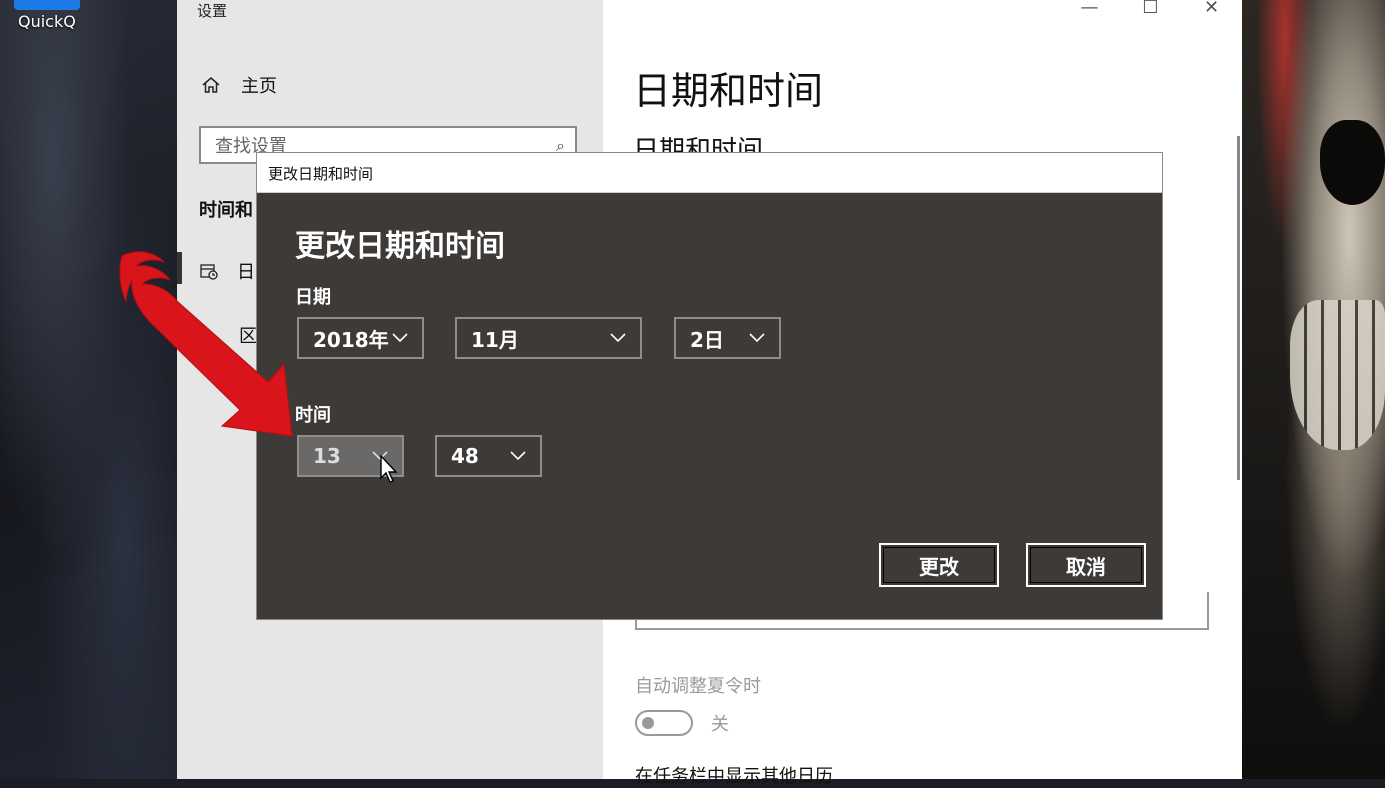 This screenshot has width=1385, height=788. Describe the element at coordinates (400, 246) in the screenshot. I see `dialog-heading: 更改日期和时间` at that location.